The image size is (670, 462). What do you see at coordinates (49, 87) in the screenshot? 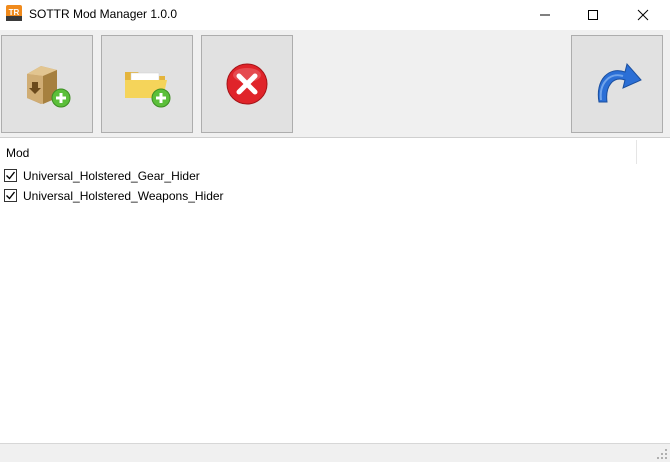
I see `package-add-icon` at bounding box center [49, 87].